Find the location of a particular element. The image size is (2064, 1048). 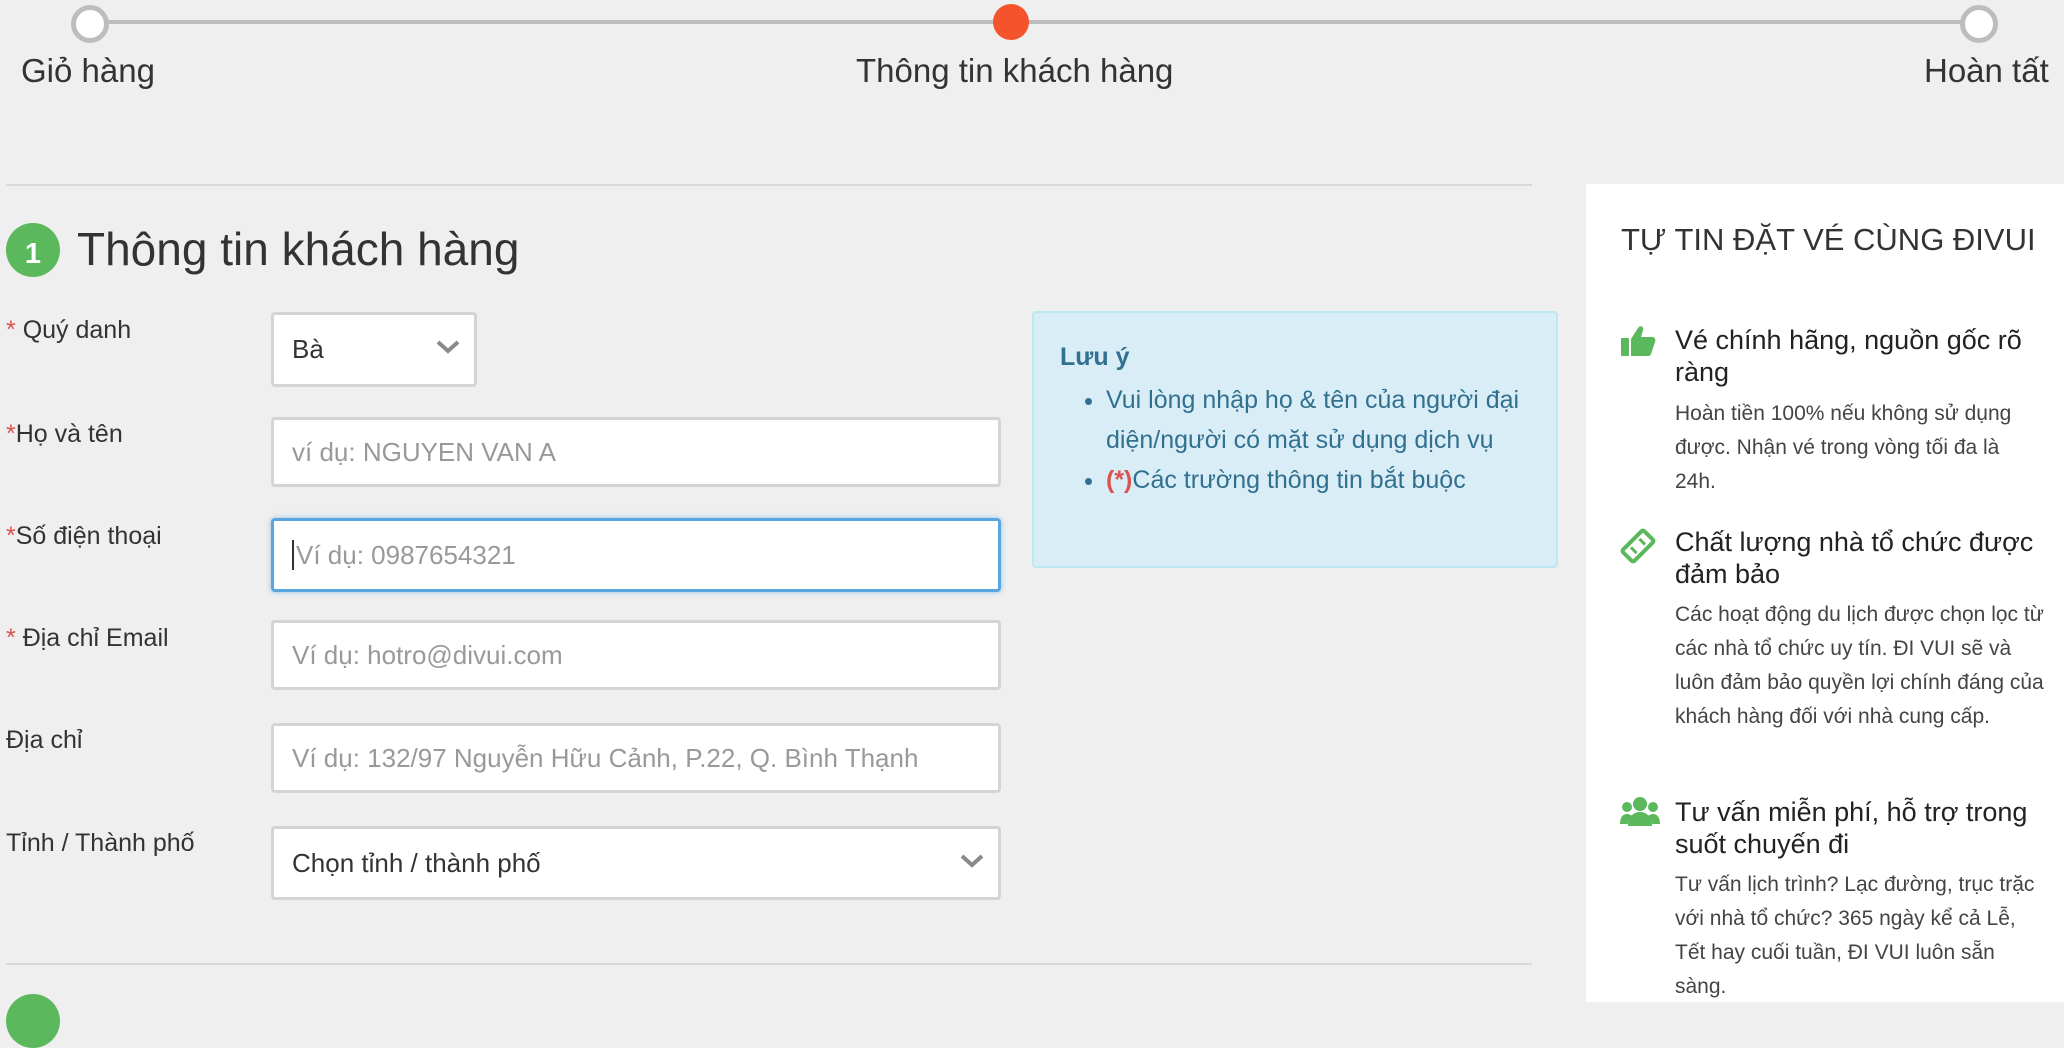

step-customer-info-label: Thông tin khách hàng is located at coordinates (1015, 70).